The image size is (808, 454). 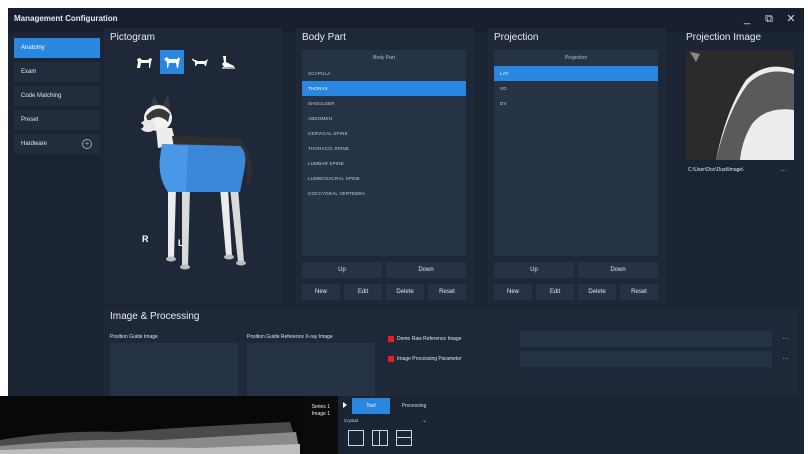 I want to click on restore-button: ⧉, so click(x=769, y=19).